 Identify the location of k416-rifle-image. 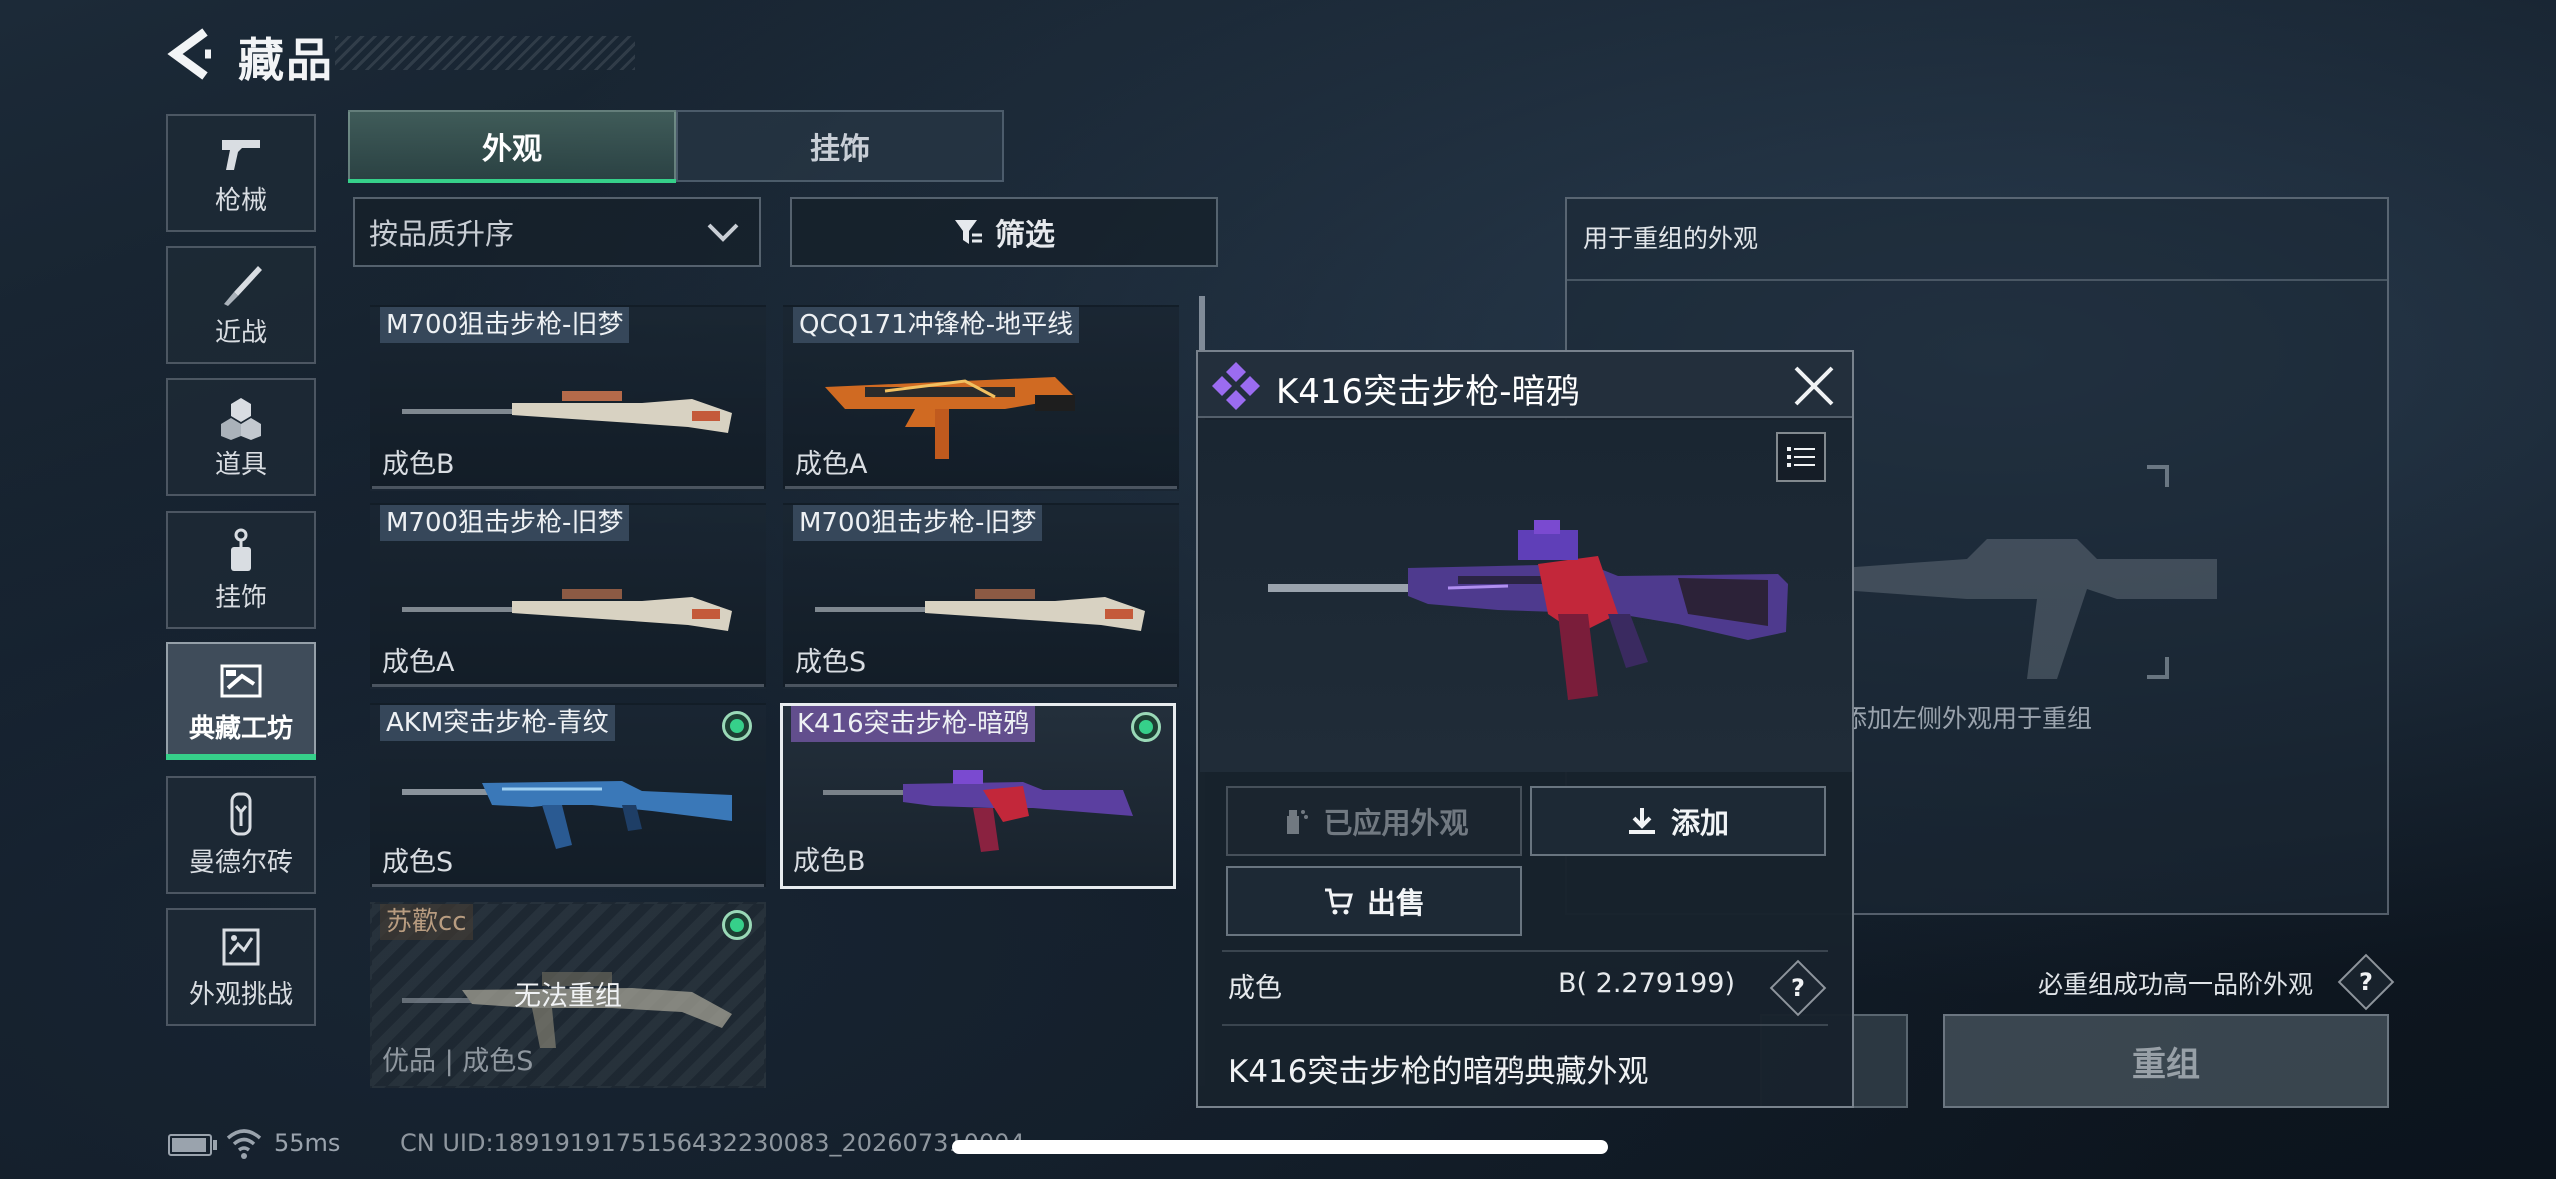
(1528, 610).